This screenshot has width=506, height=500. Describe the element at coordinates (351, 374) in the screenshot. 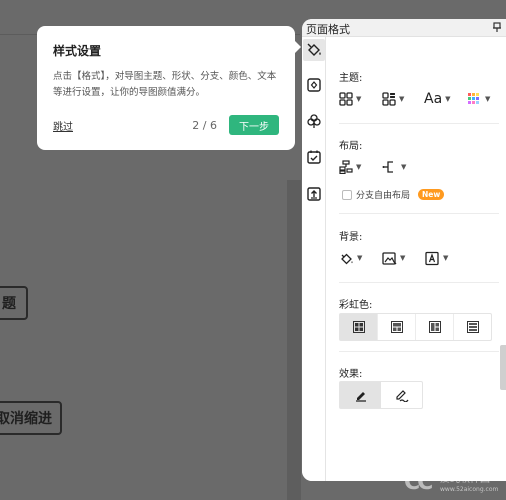

I see `effect-section-label: 效果:` at that location.